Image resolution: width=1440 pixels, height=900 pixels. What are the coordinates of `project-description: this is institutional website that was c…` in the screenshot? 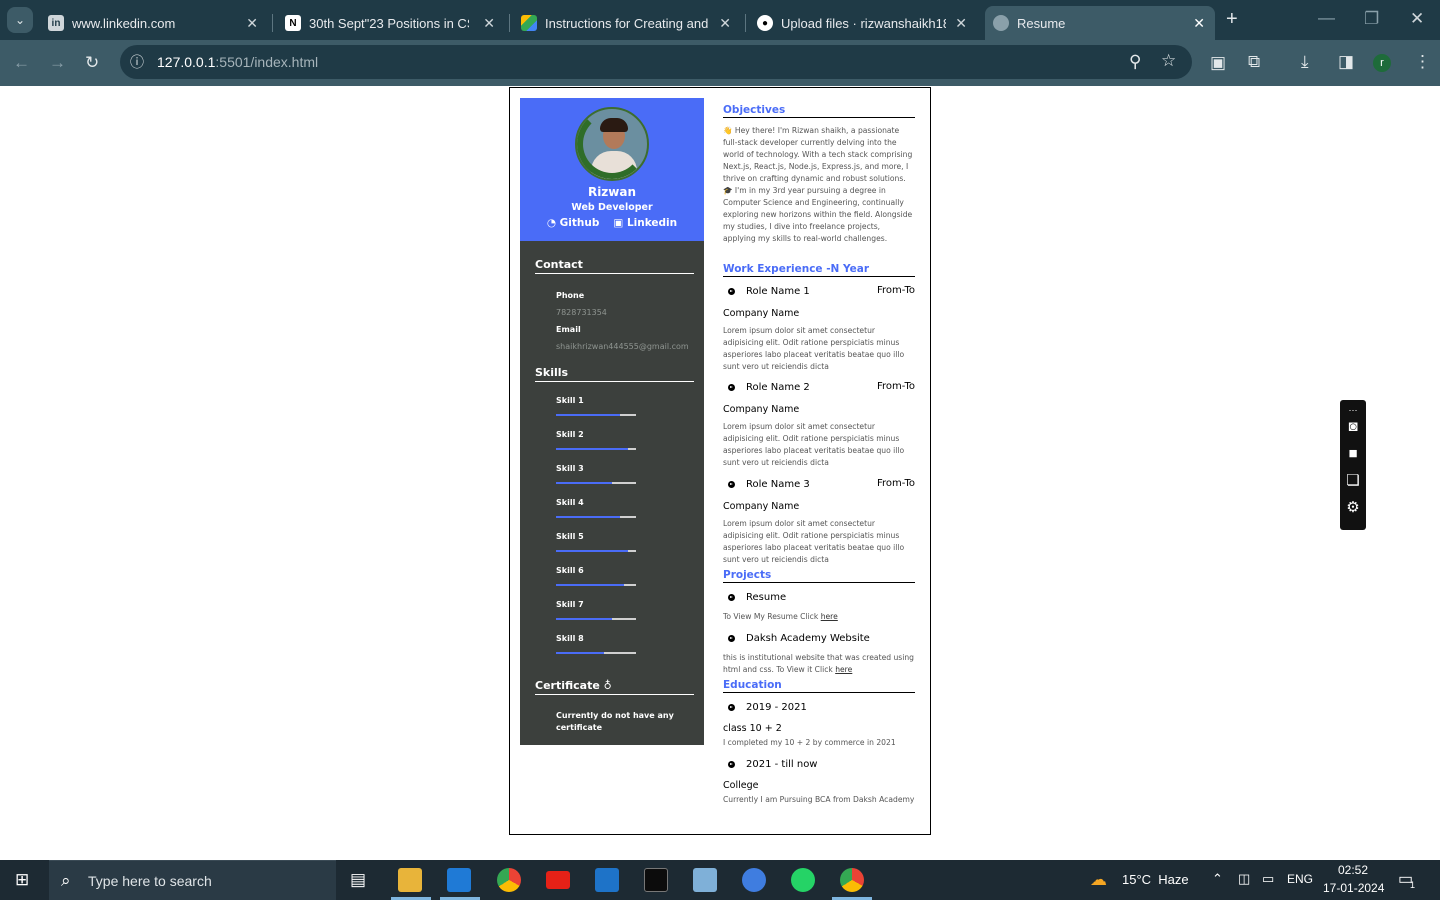 It's located at (819, 664).